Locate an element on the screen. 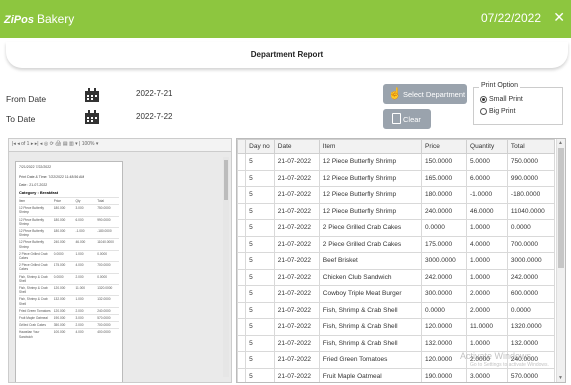 This screenshot has height=385, width=571. activate-windows-watermark: Activate Windows is located at coordinates (496, 356).